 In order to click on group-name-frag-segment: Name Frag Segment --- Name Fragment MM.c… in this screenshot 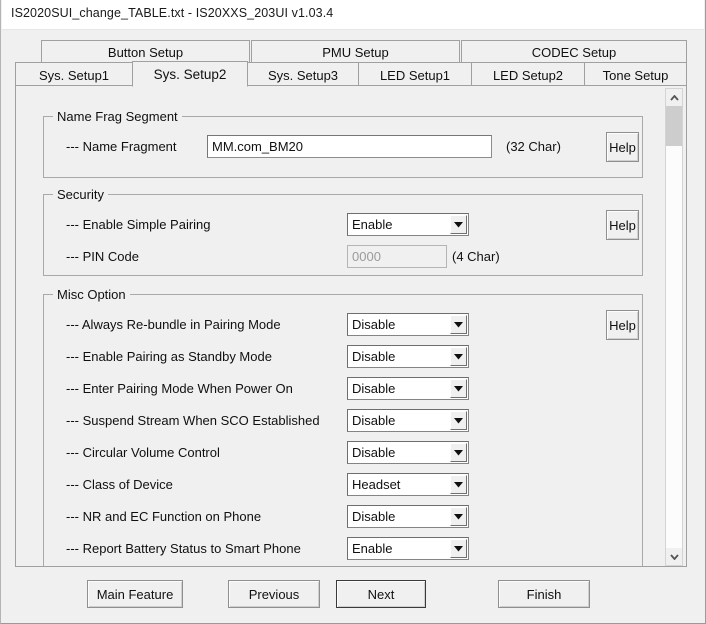, I will do `click(343, 143)`.